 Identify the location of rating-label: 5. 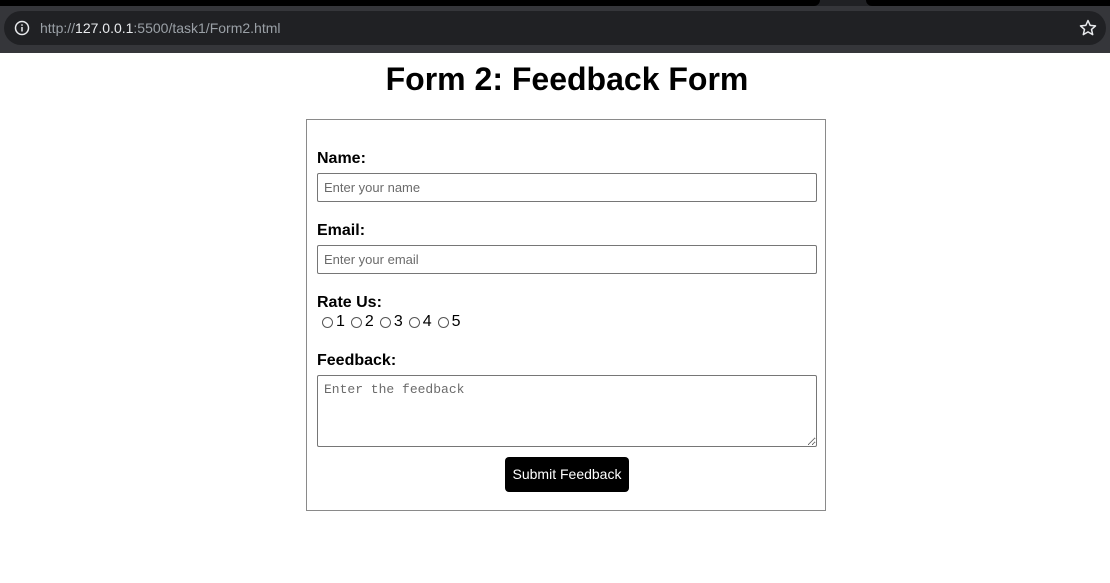
(456, 321).